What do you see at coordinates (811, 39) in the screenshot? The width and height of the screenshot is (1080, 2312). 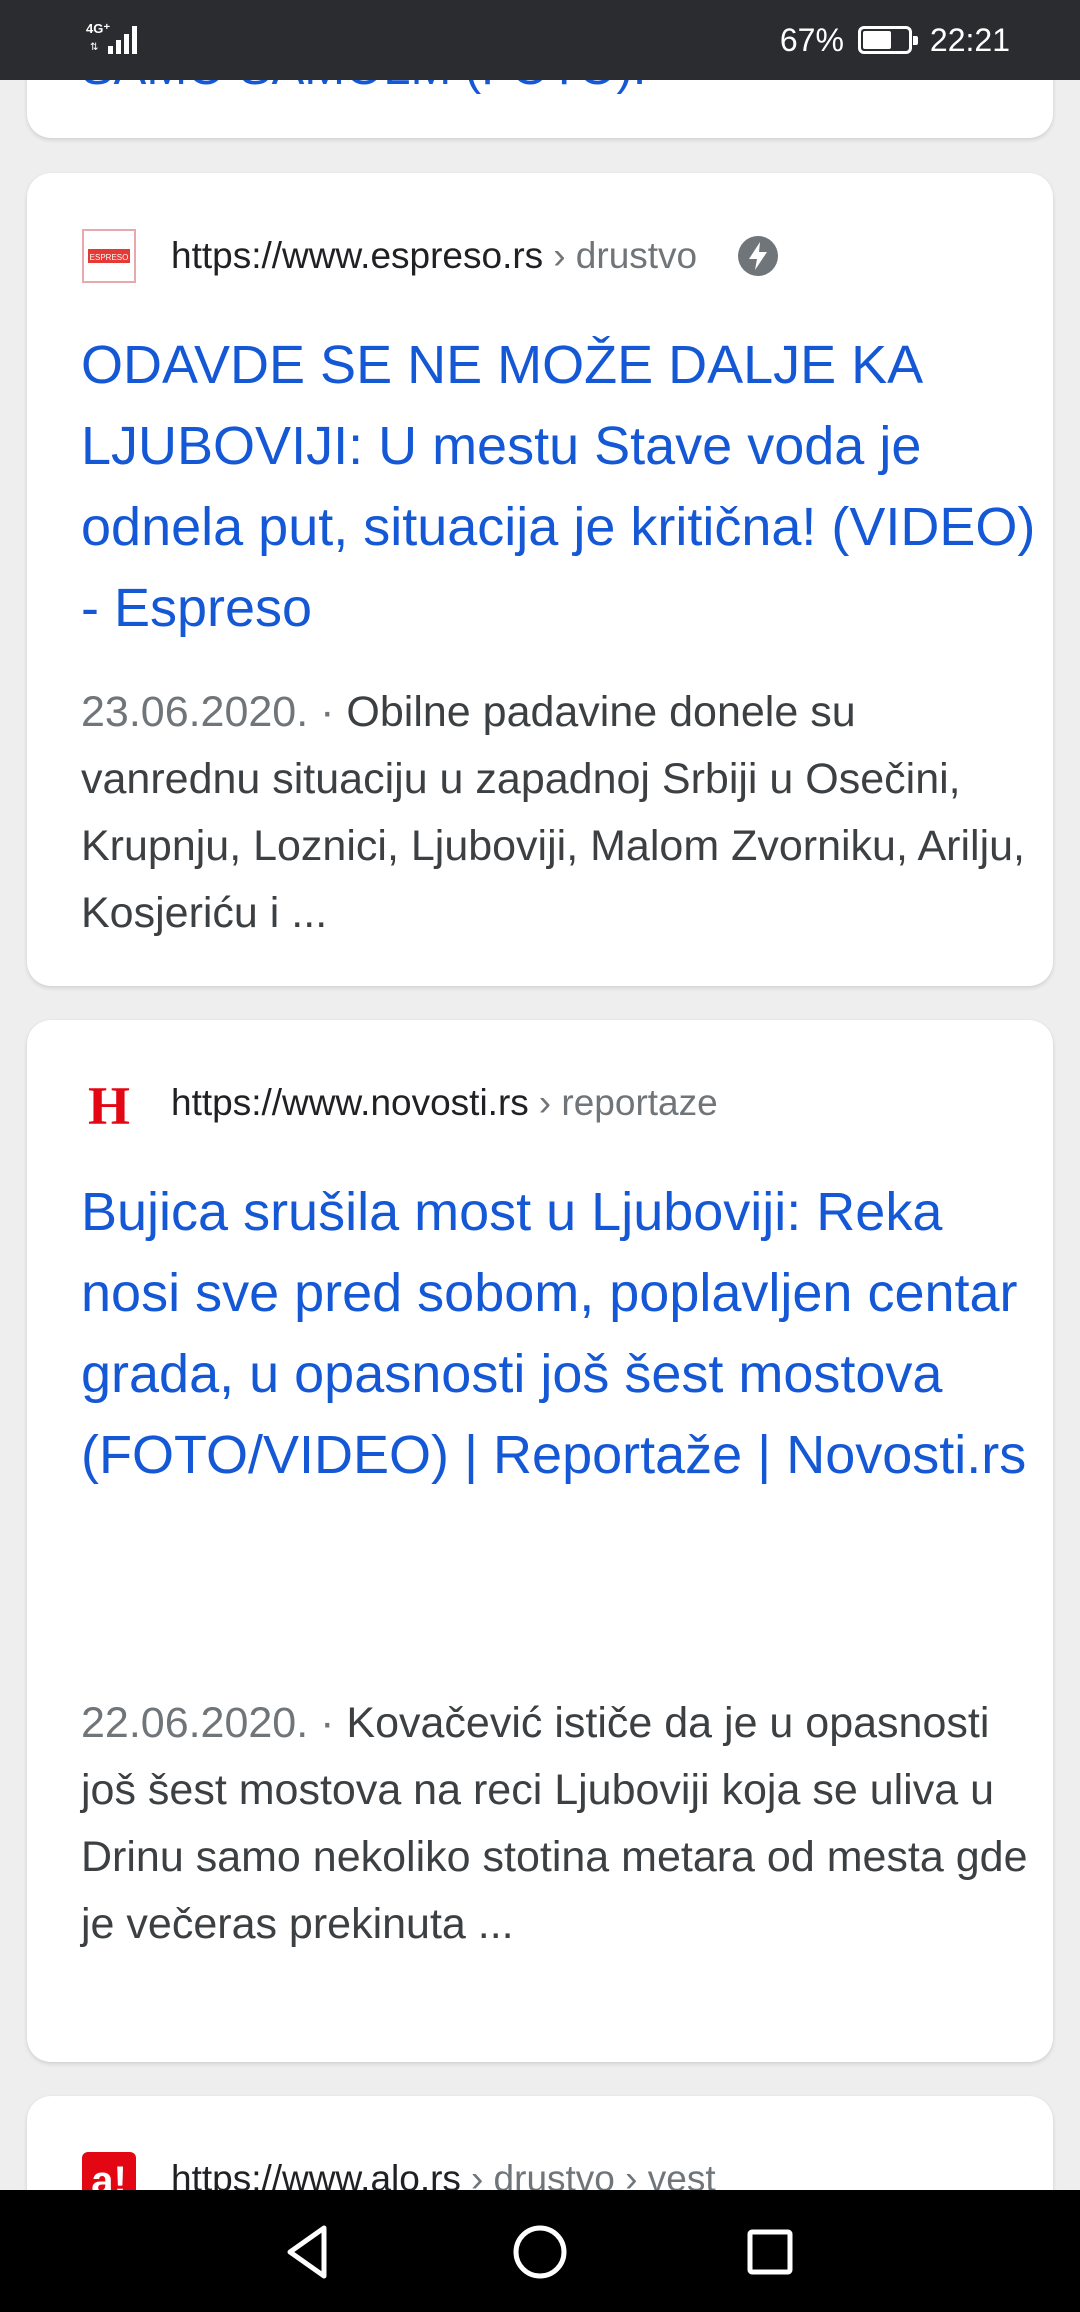 I see `battery-percent: 67%` at bounding box center [811, 39].